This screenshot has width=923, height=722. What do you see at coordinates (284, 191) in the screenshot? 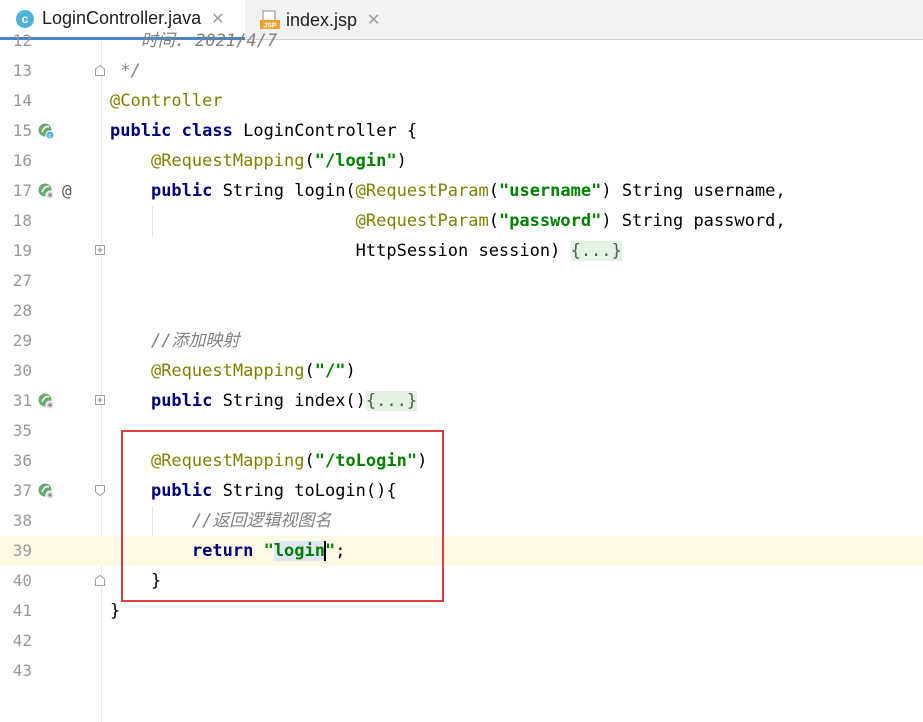
I see `code-token: String login(` at bounding box center [284, 191].